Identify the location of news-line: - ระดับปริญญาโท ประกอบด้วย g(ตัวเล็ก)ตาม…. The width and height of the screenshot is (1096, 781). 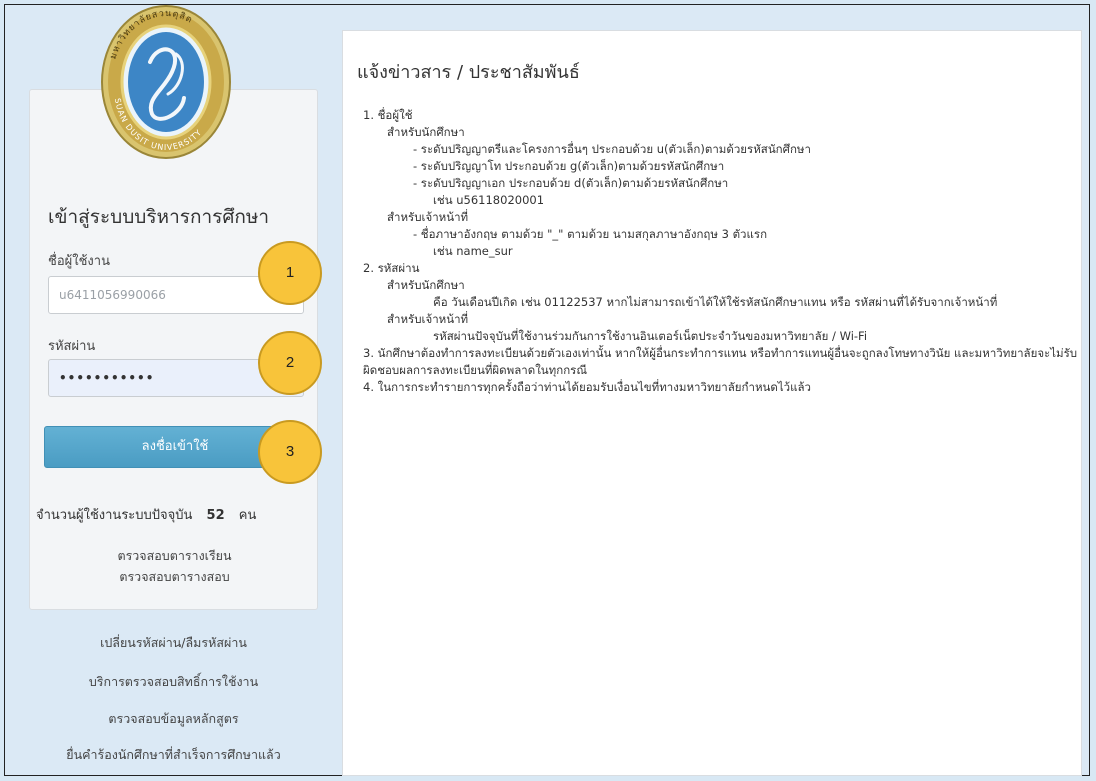
(569, 166).